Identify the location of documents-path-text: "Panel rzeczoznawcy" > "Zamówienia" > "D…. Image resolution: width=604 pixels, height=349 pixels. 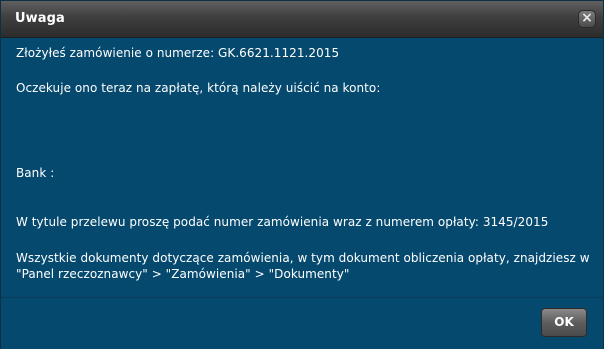
(183, 274).